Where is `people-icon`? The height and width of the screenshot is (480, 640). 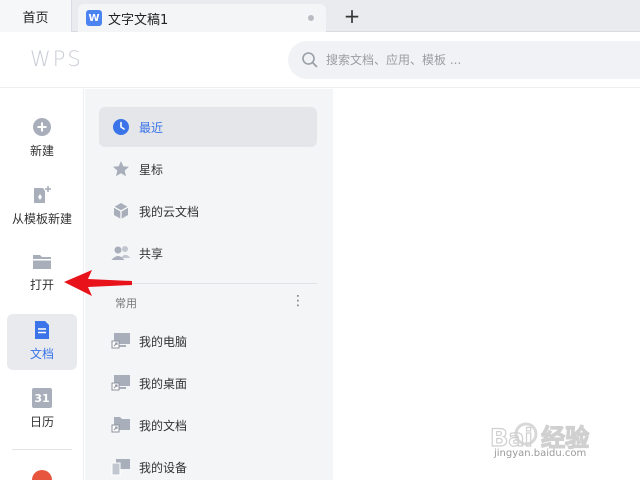
people-icon is located at coordinates (121, 253).